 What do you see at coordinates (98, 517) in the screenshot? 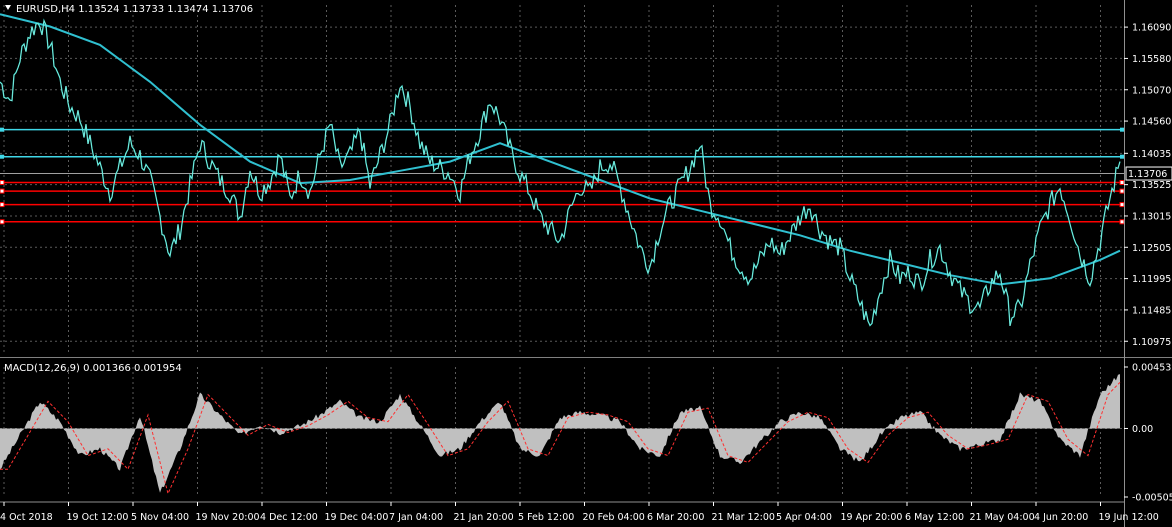
I see `time-tick-label: 19 Oct 12:00` at bounding box center [98, 517].